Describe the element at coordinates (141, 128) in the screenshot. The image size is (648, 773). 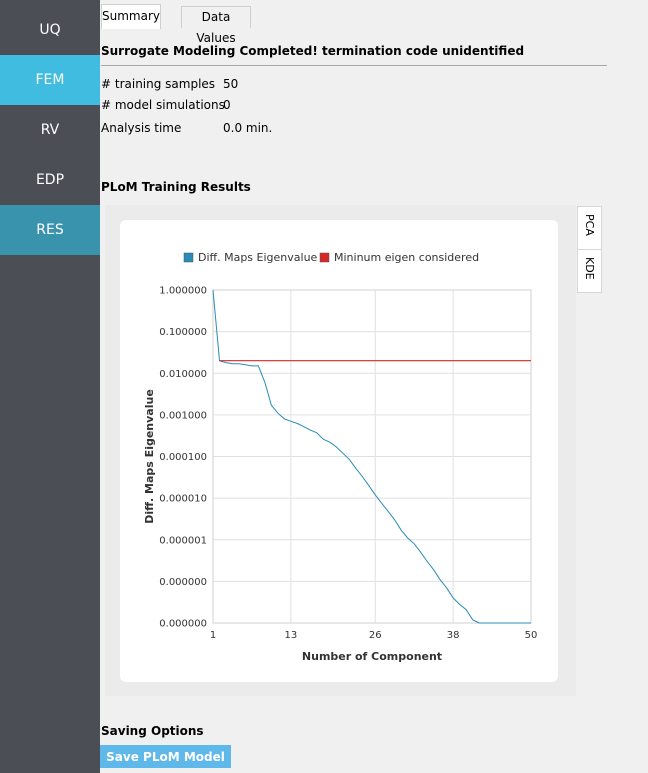
I see `analysis-time-label: Analysis time` at that location.